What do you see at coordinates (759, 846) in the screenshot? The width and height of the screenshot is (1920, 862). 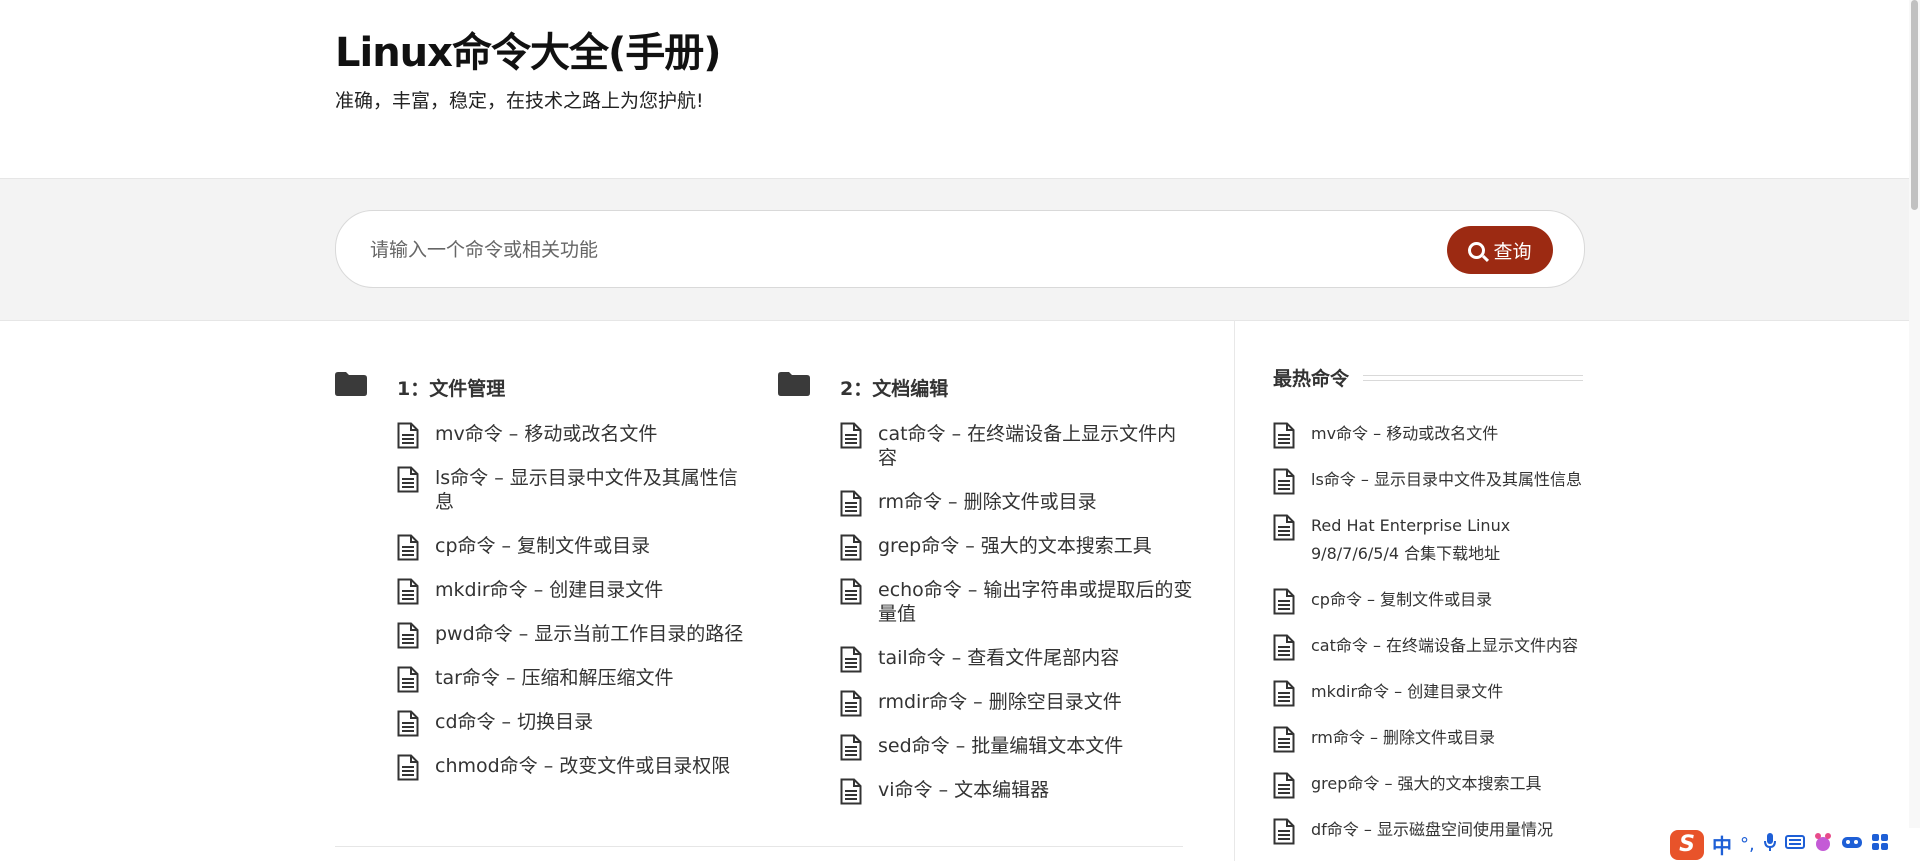 I see `section-divider` at bounding box center [759, 846].